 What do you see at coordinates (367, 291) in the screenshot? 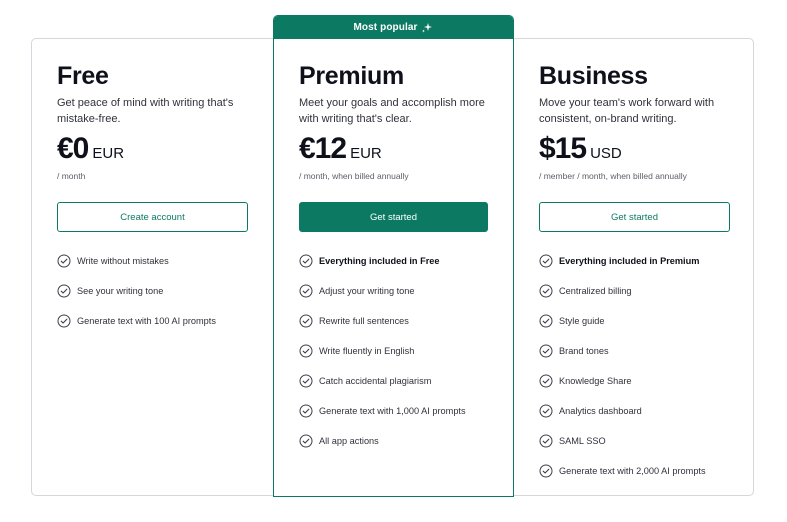
I see `feature-label: Adjust your writing tone` at bounding box center [367, 291].